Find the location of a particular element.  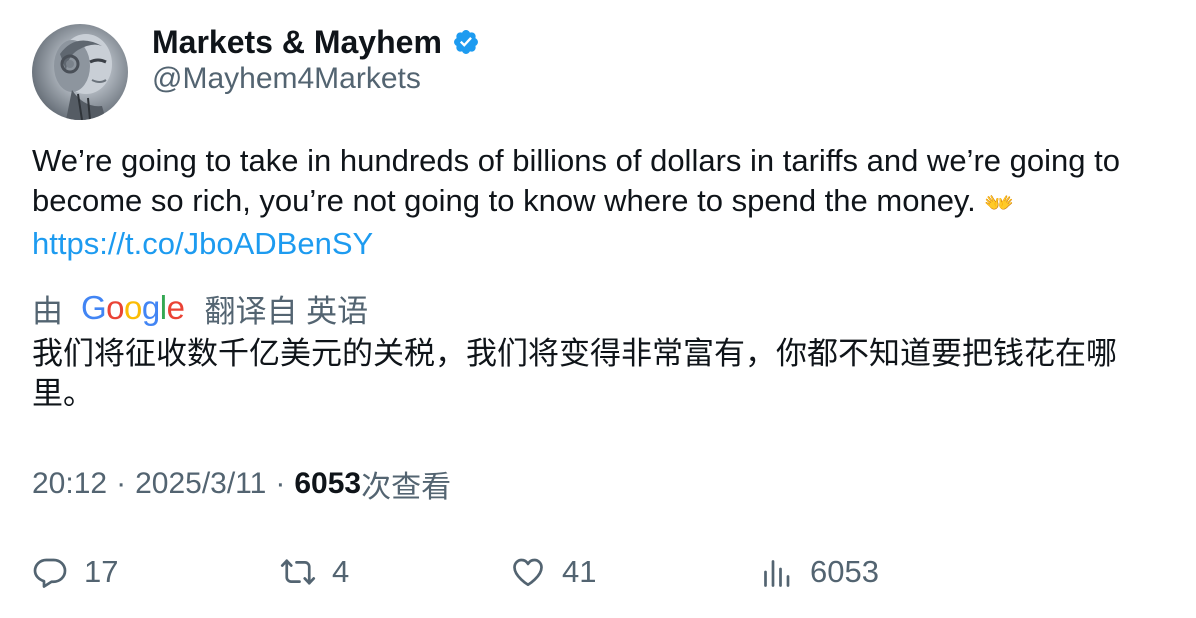

reply-icon is located at coordinates (50, 573).